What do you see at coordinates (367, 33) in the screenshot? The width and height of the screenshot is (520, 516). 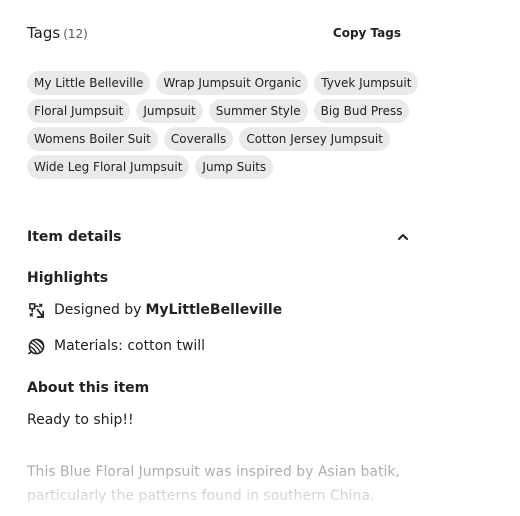 I see `copy-tags-button: Copy Tags` at bounding box center [367, 33].